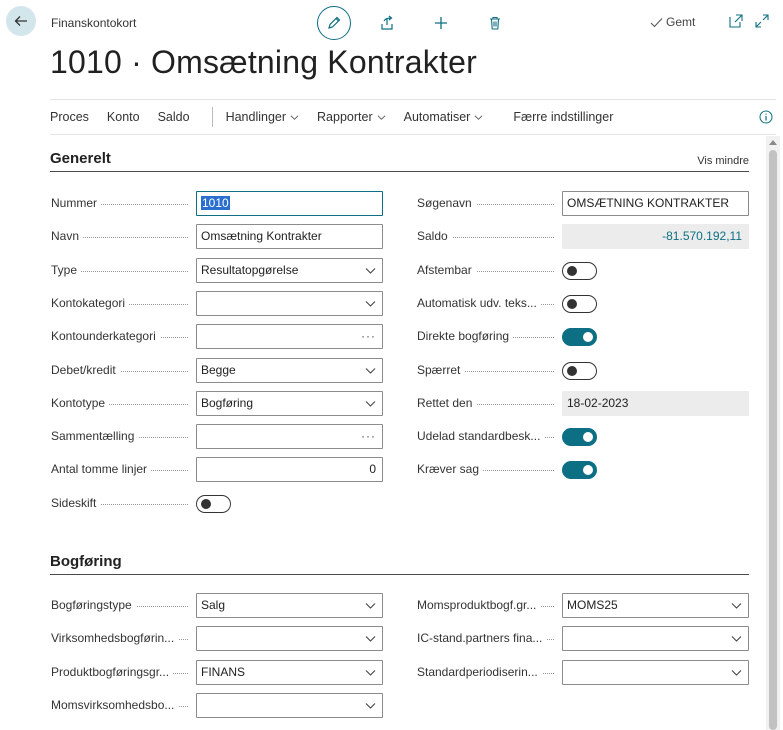 This screenshot has width=783, height=730. Describe the element at coordinates (21, 21) in the screenshot. I see `back-button` at that location.